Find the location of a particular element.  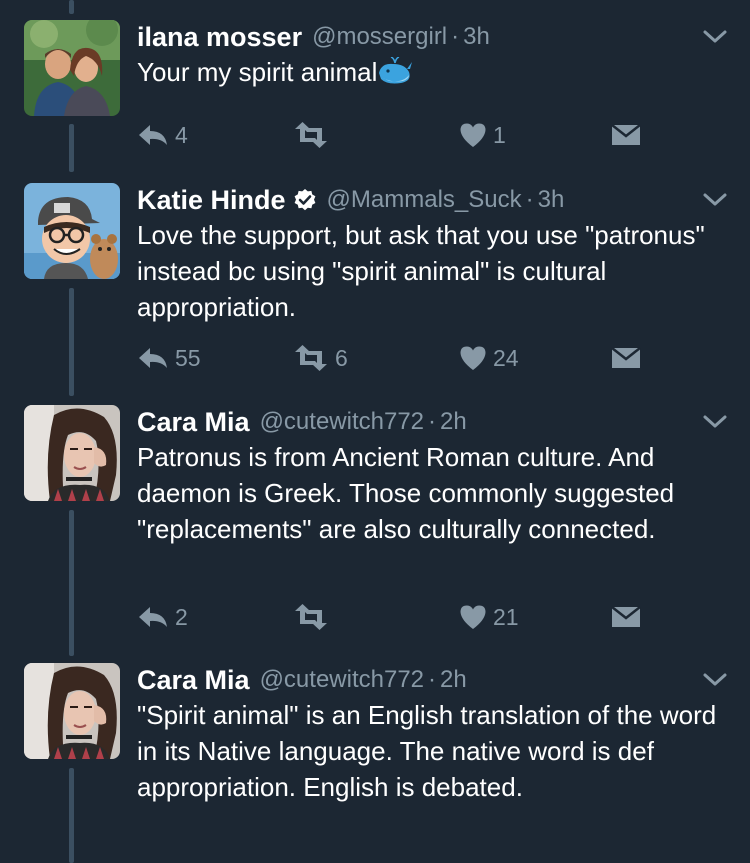

reply-count: 4 is located at coordinates (181, 134).